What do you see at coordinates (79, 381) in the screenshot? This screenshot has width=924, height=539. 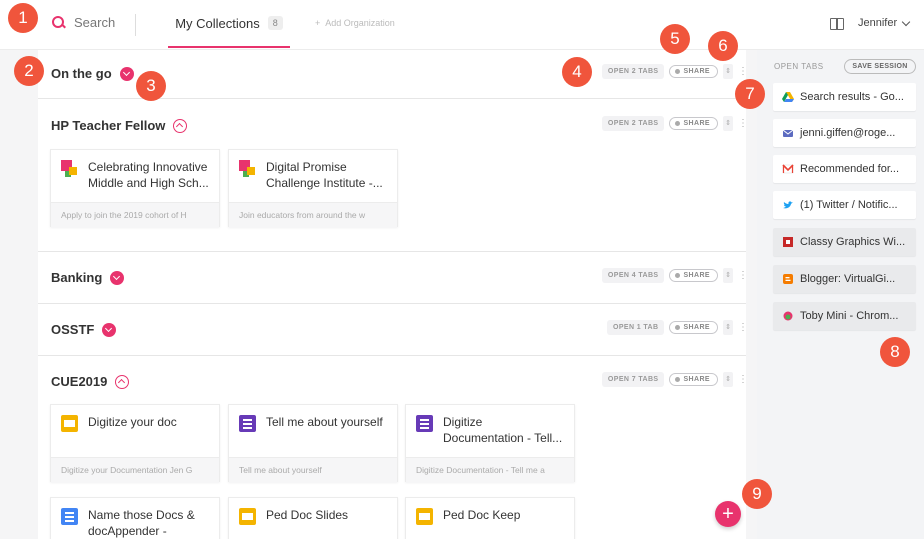 I see `collection-title: CUE2019` at bounding box center [79, 381].